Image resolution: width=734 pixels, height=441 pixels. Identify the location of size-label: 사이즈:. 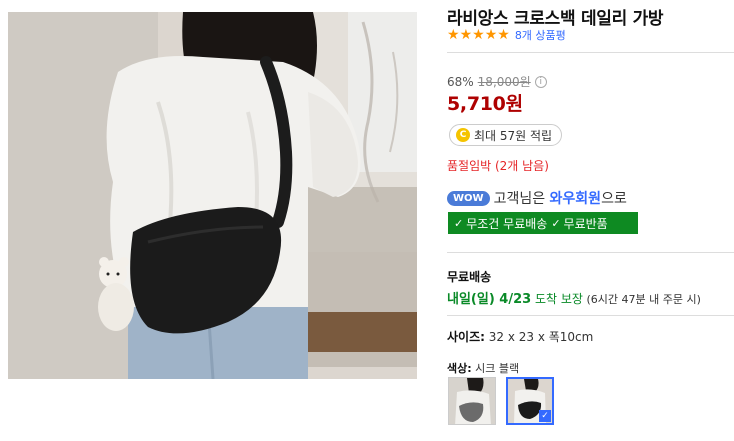
(466, 337).